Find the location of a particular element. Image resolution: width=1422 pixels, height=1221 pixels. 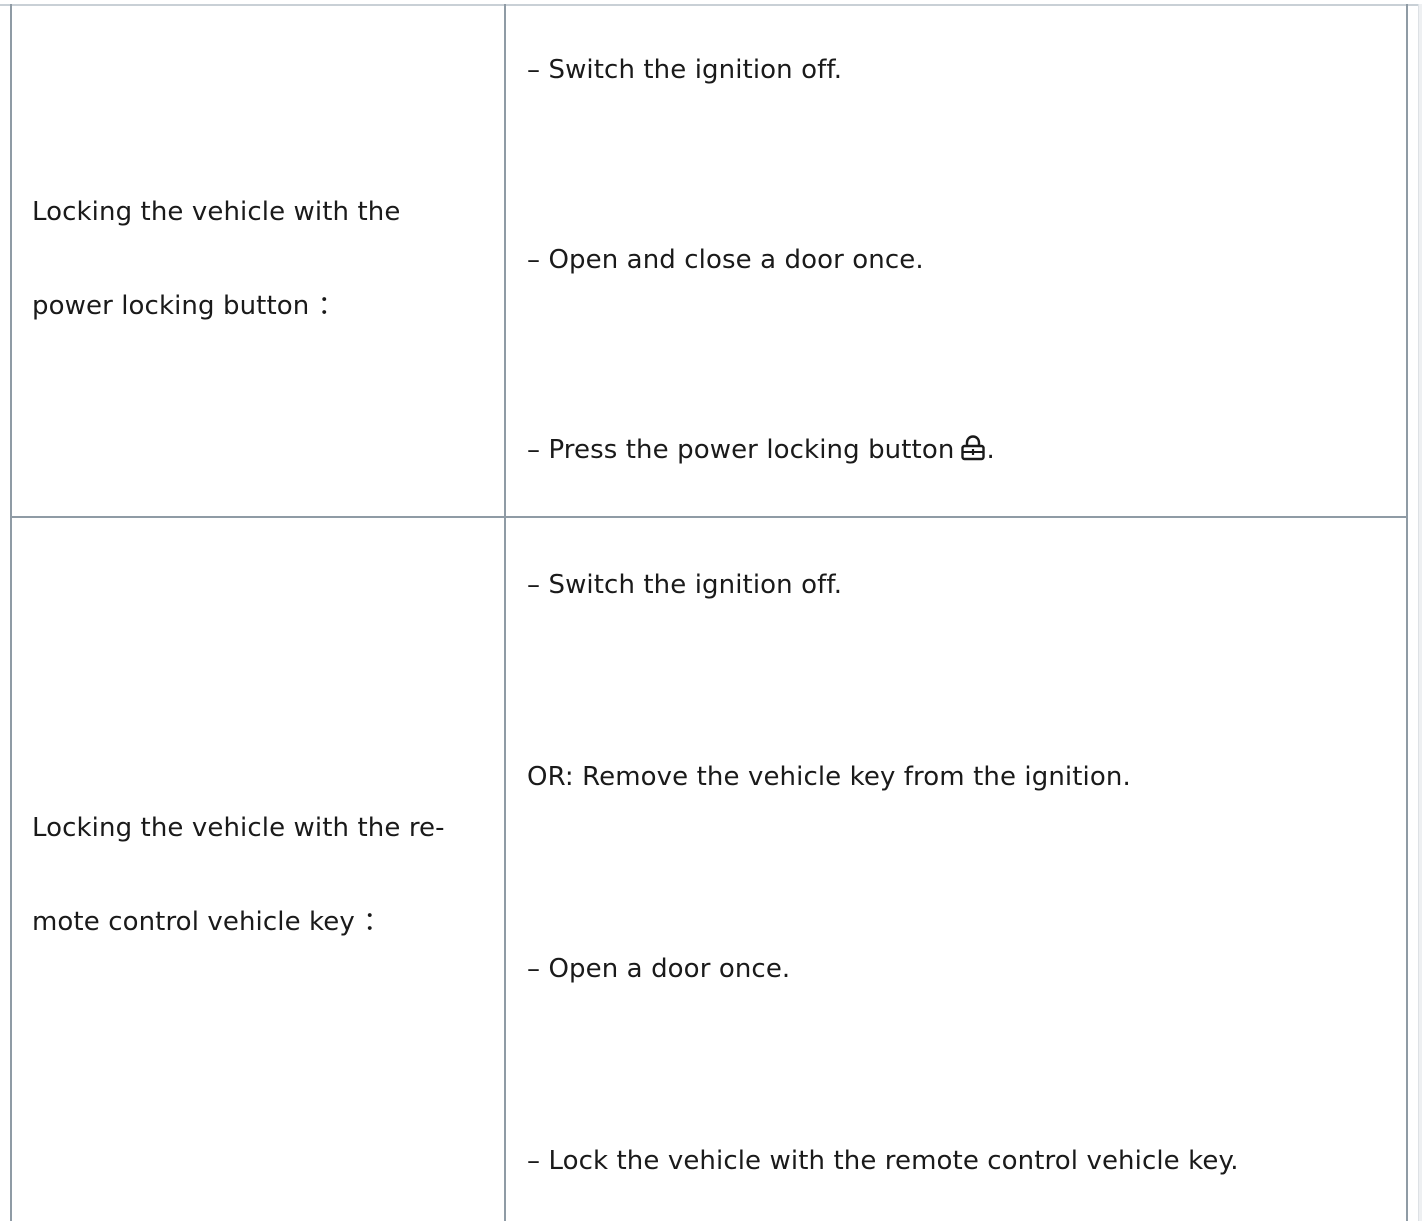

step-text: – Press the power locking button is located at coordinates (741, 450).